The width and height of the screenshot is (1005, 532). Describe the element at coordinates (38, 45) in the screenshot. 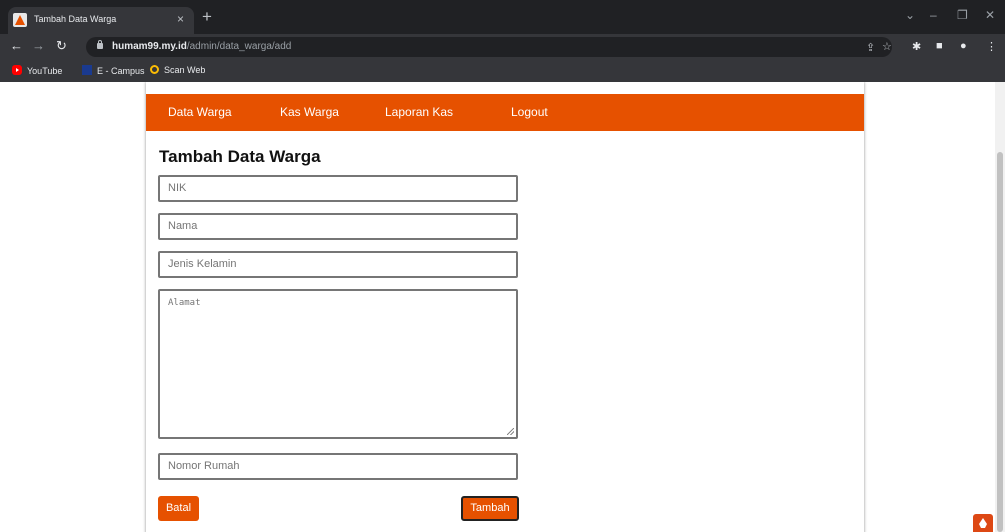

I see `forward-icon: →` at that location.